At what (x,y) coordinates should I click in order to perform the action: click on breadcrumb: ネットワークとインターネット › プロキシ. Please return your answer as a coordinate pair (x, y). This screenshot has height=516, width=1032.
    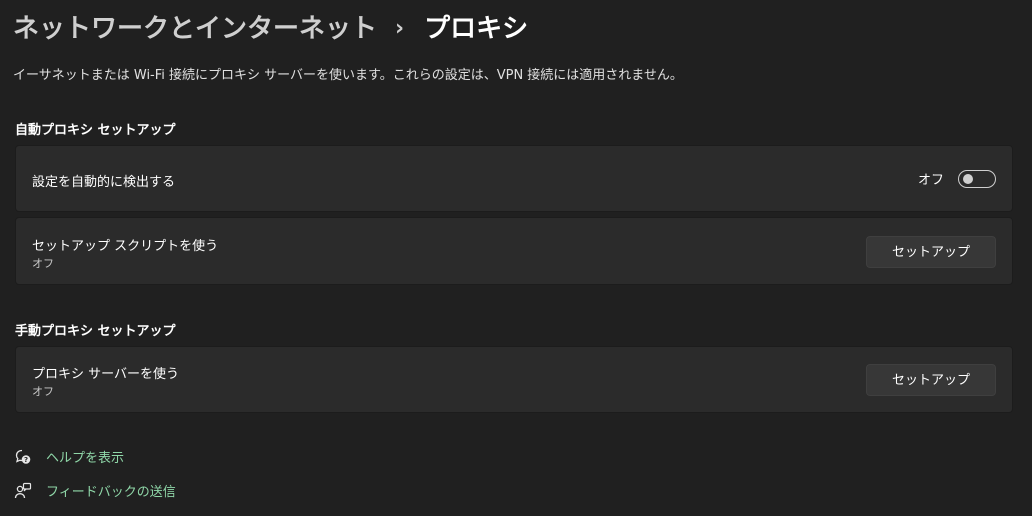
    Looking at the image, I should click on (270, 29).